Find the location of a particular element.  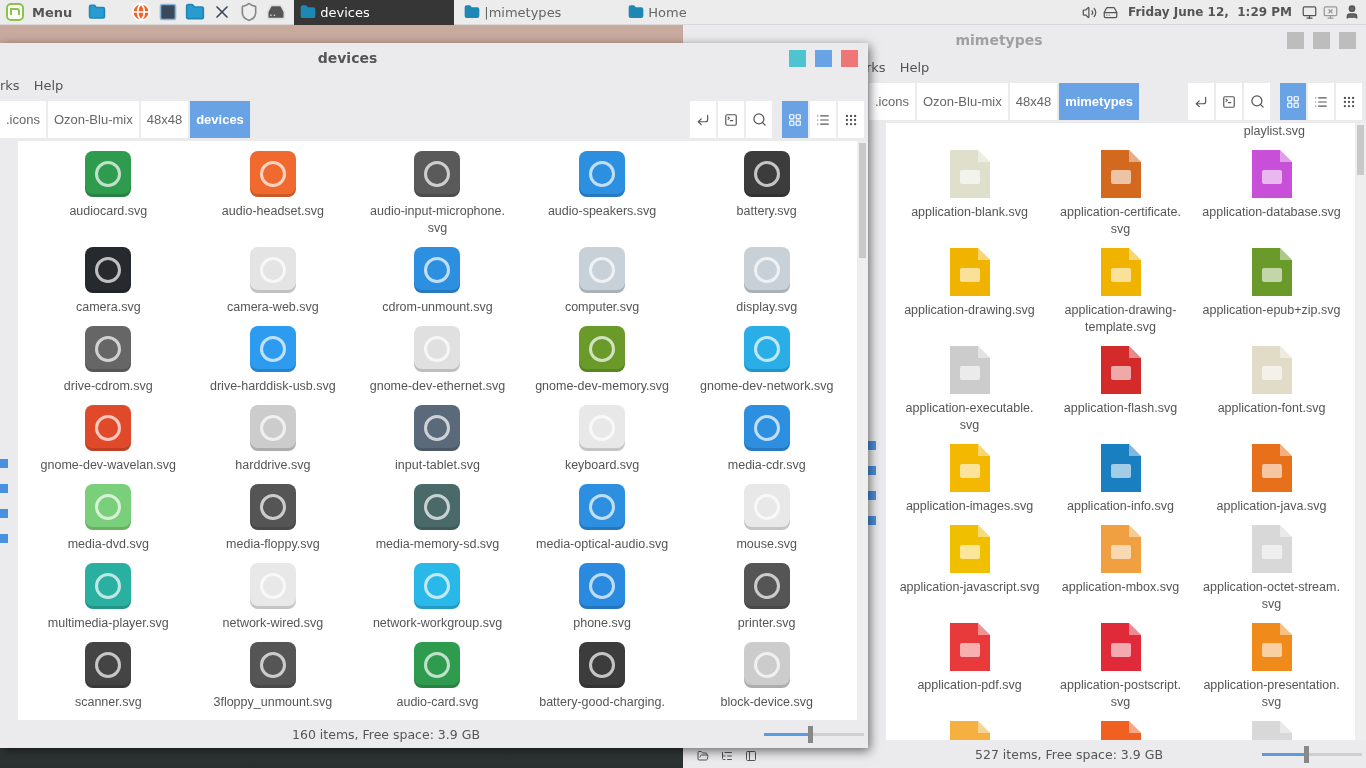

places-button is located at coordinates (703, 756).